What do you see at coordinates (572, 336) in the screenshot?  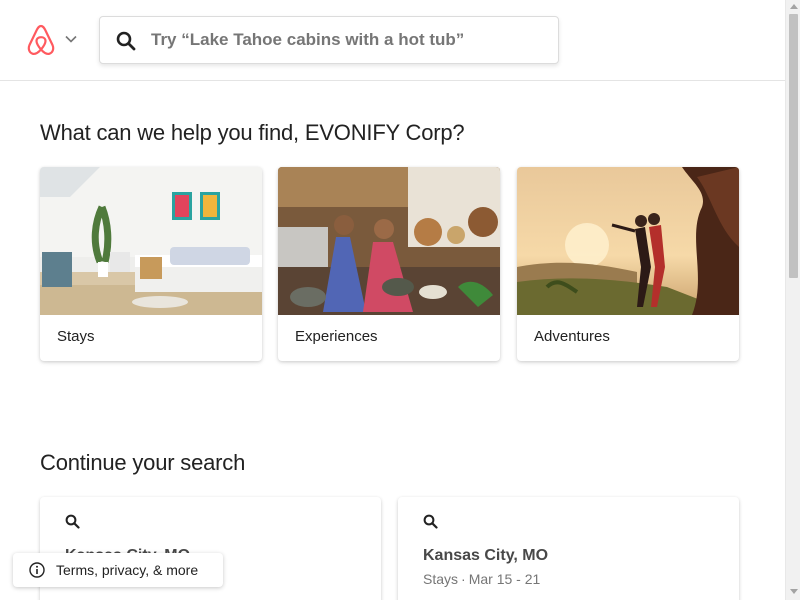 I see `category-label: Adventures` at bounding box center [572, 336].